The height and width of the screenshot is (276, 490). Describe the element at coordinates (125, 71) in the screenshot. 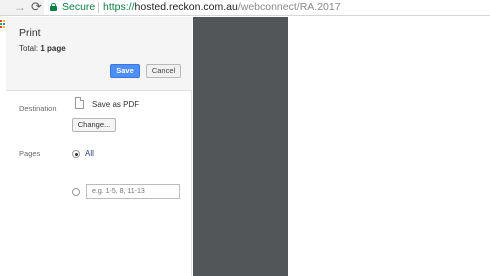

I see `save-button: Save` at that location.